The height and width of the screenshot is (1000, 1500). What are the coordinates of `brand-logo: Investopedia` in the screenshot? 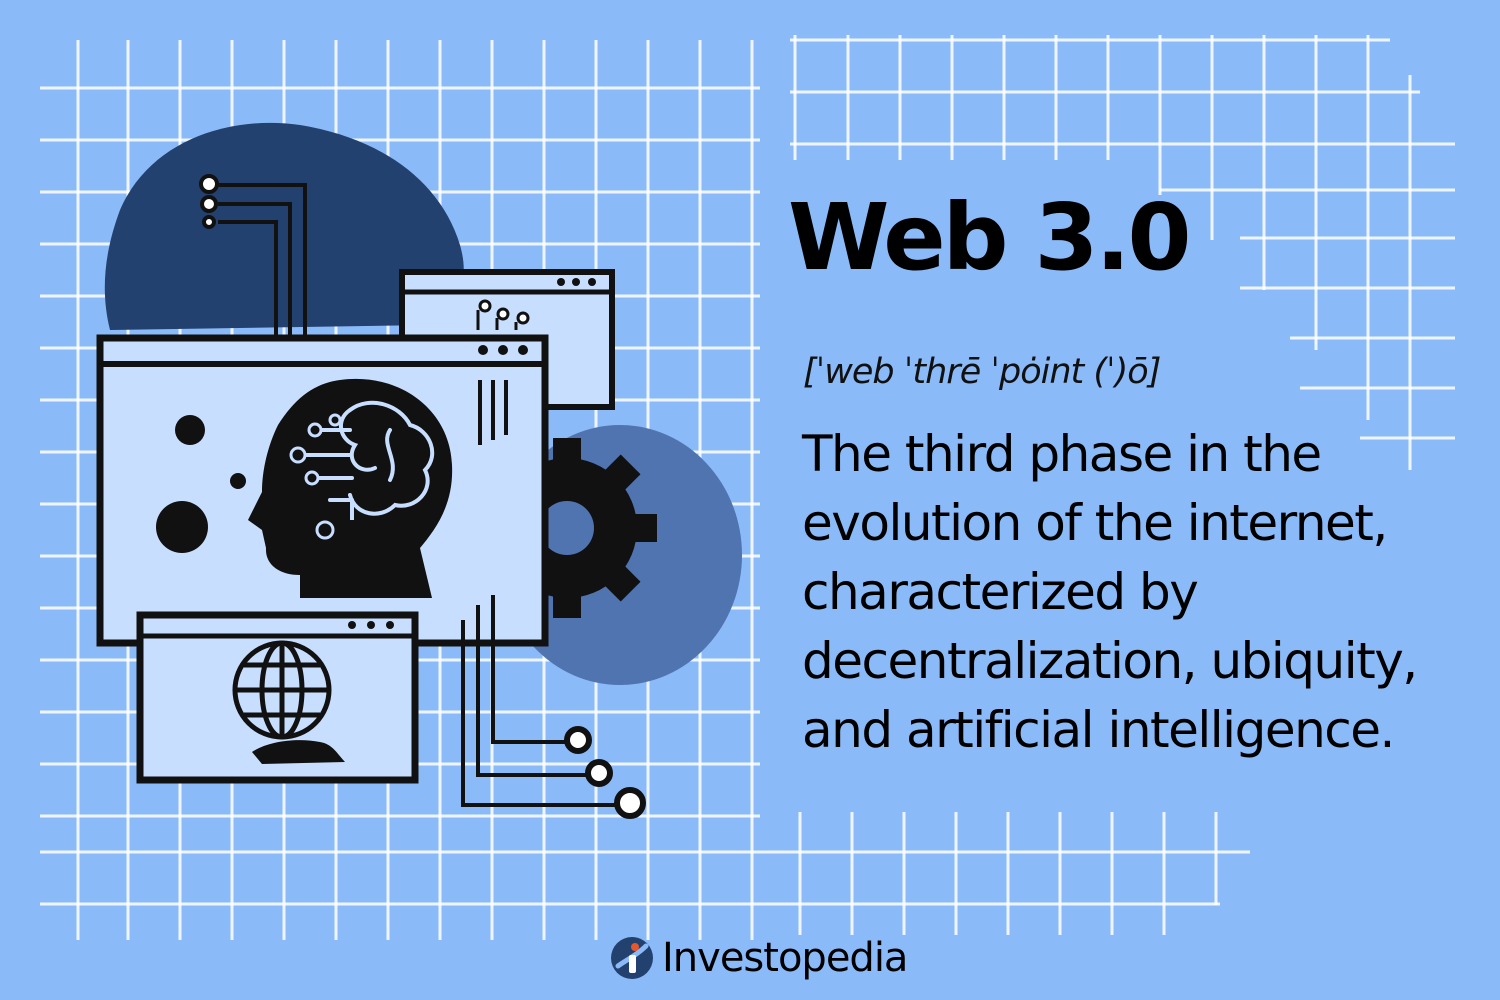 It's located at (759, 958).